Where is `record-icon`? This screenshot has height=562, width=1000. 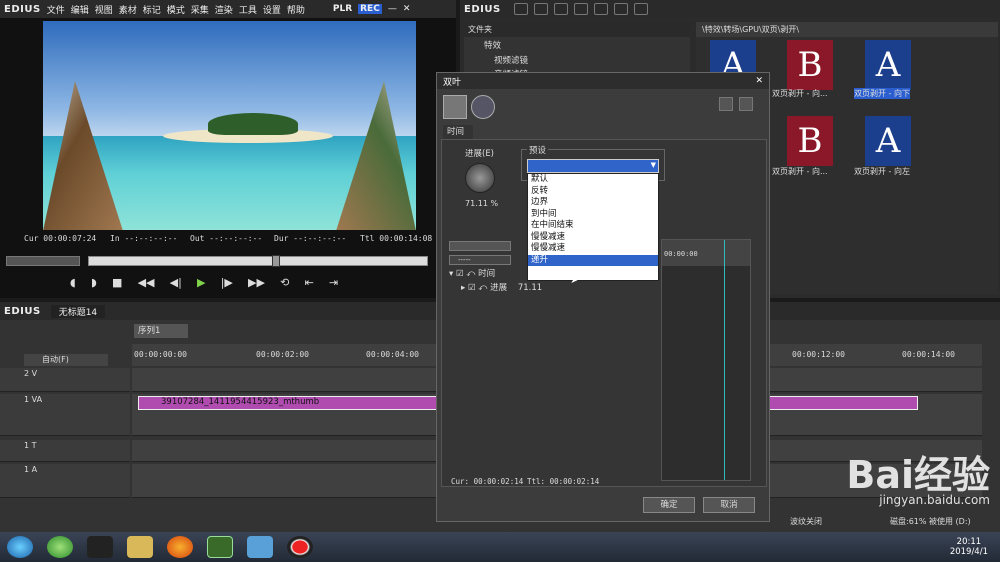
record-icon is located at coordinates (300, 547).